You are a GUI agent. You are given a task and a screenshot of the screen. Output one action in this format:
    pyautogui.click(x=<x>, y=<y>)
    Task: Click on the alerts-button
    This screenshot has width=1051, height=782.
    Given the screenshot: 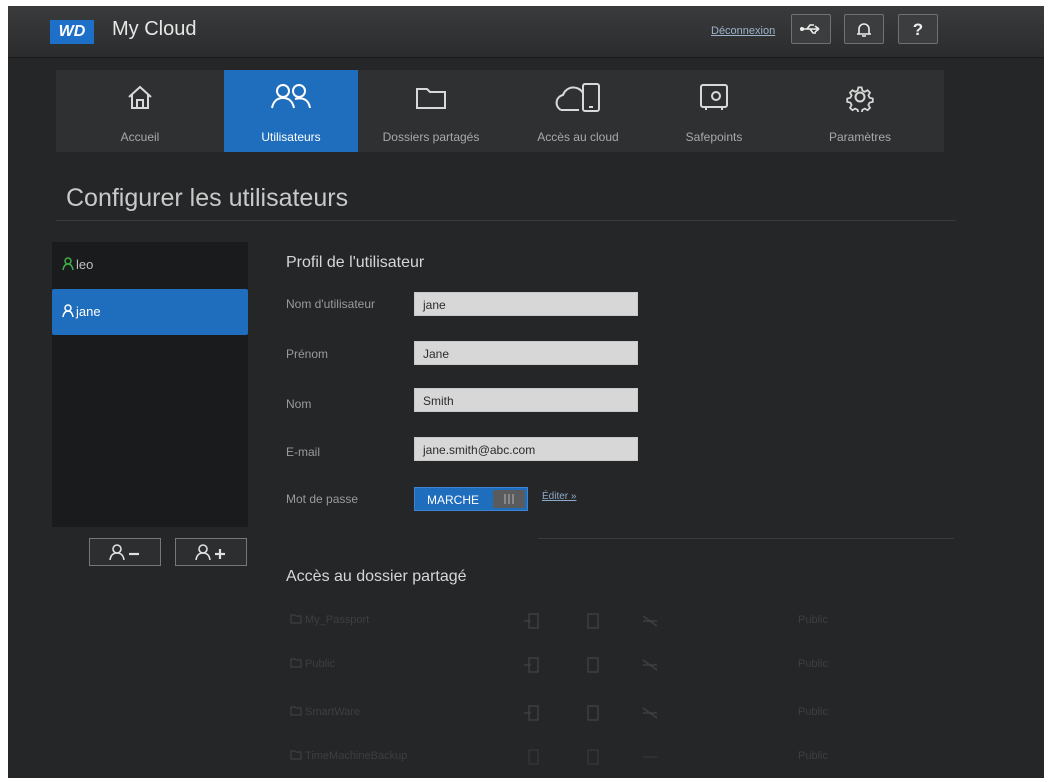 What is the action you would take?
    pyautogui.click(x=864, y=29)
    